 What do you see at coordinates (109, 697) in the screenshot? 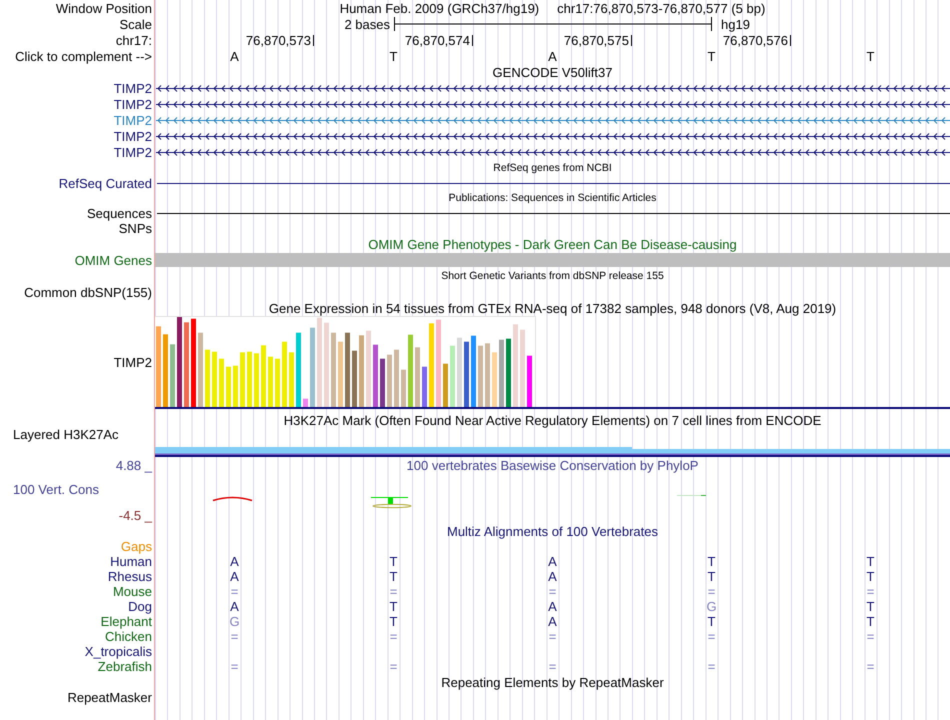
I see `track-label: RepeatMasker` at bounding box center [109, 697].